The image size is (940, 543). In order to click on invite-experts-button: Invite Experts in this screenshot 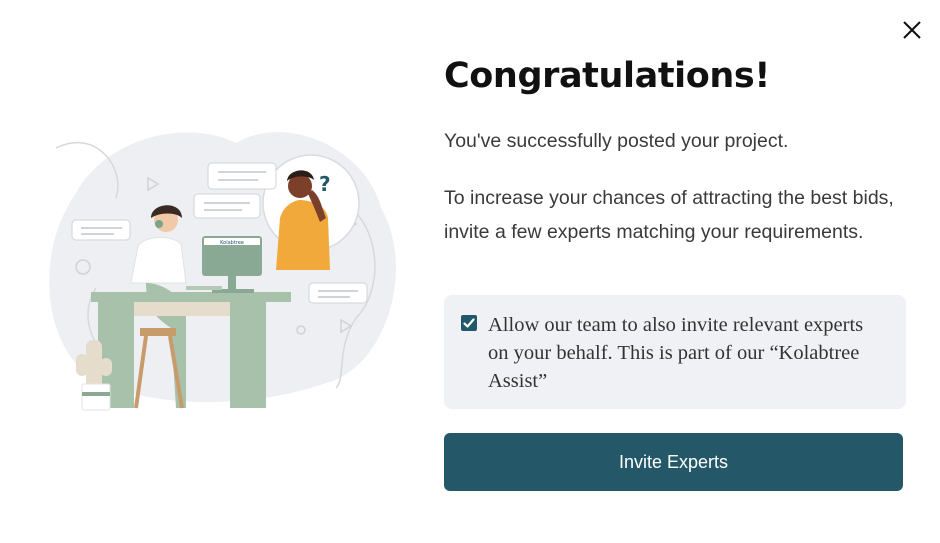, I will do `click(673, 462)`.